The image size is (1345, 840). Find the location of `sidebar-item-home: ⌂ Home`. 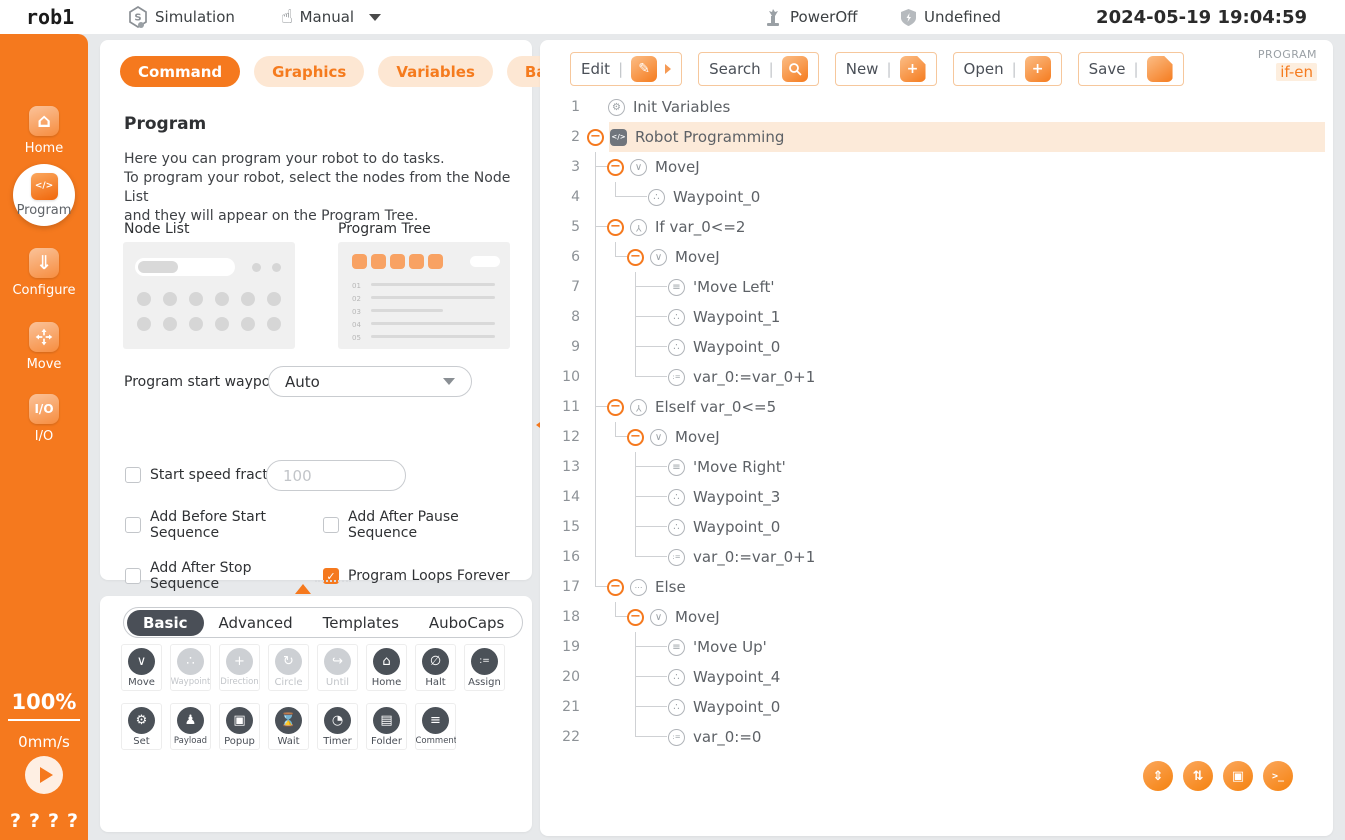

sidebar-item-home: ⌂ Home is located at coordinates (44, 131).